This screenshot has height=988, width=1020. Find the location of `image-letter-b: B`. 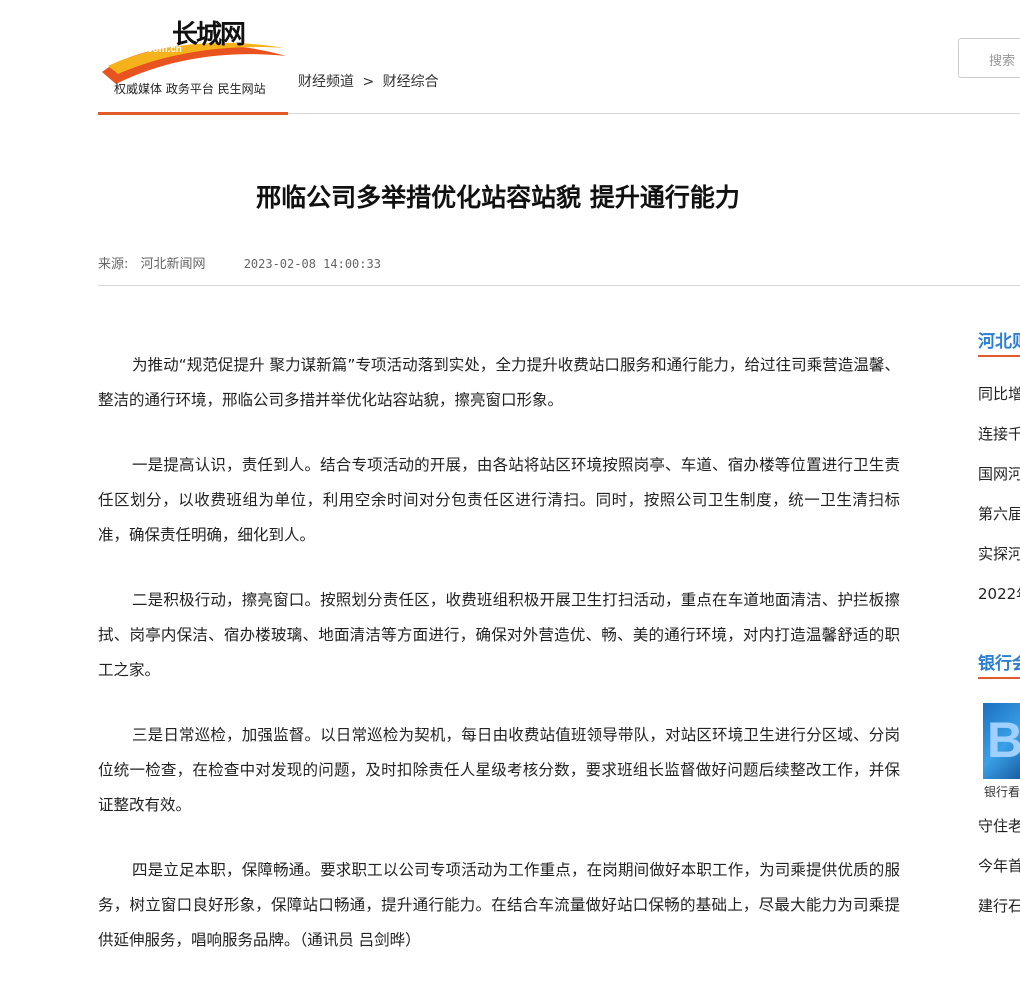

image-letter-b: B is located at coordinates (1003, 740).